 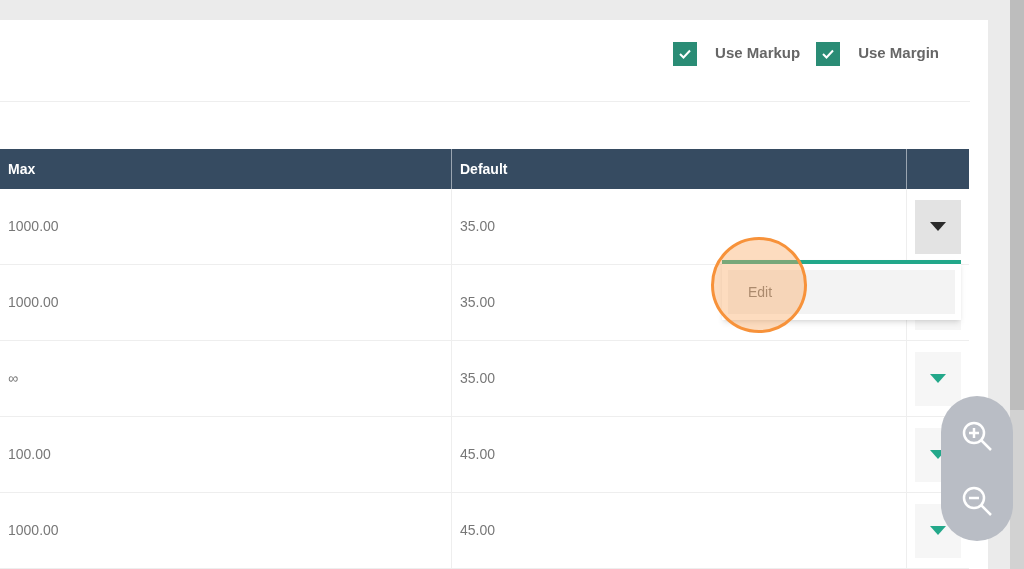 What do you see at coordinates (29, 454) in the screenshot?
I see `table-cell-text: 100.00` at bounding box center [29, 454].